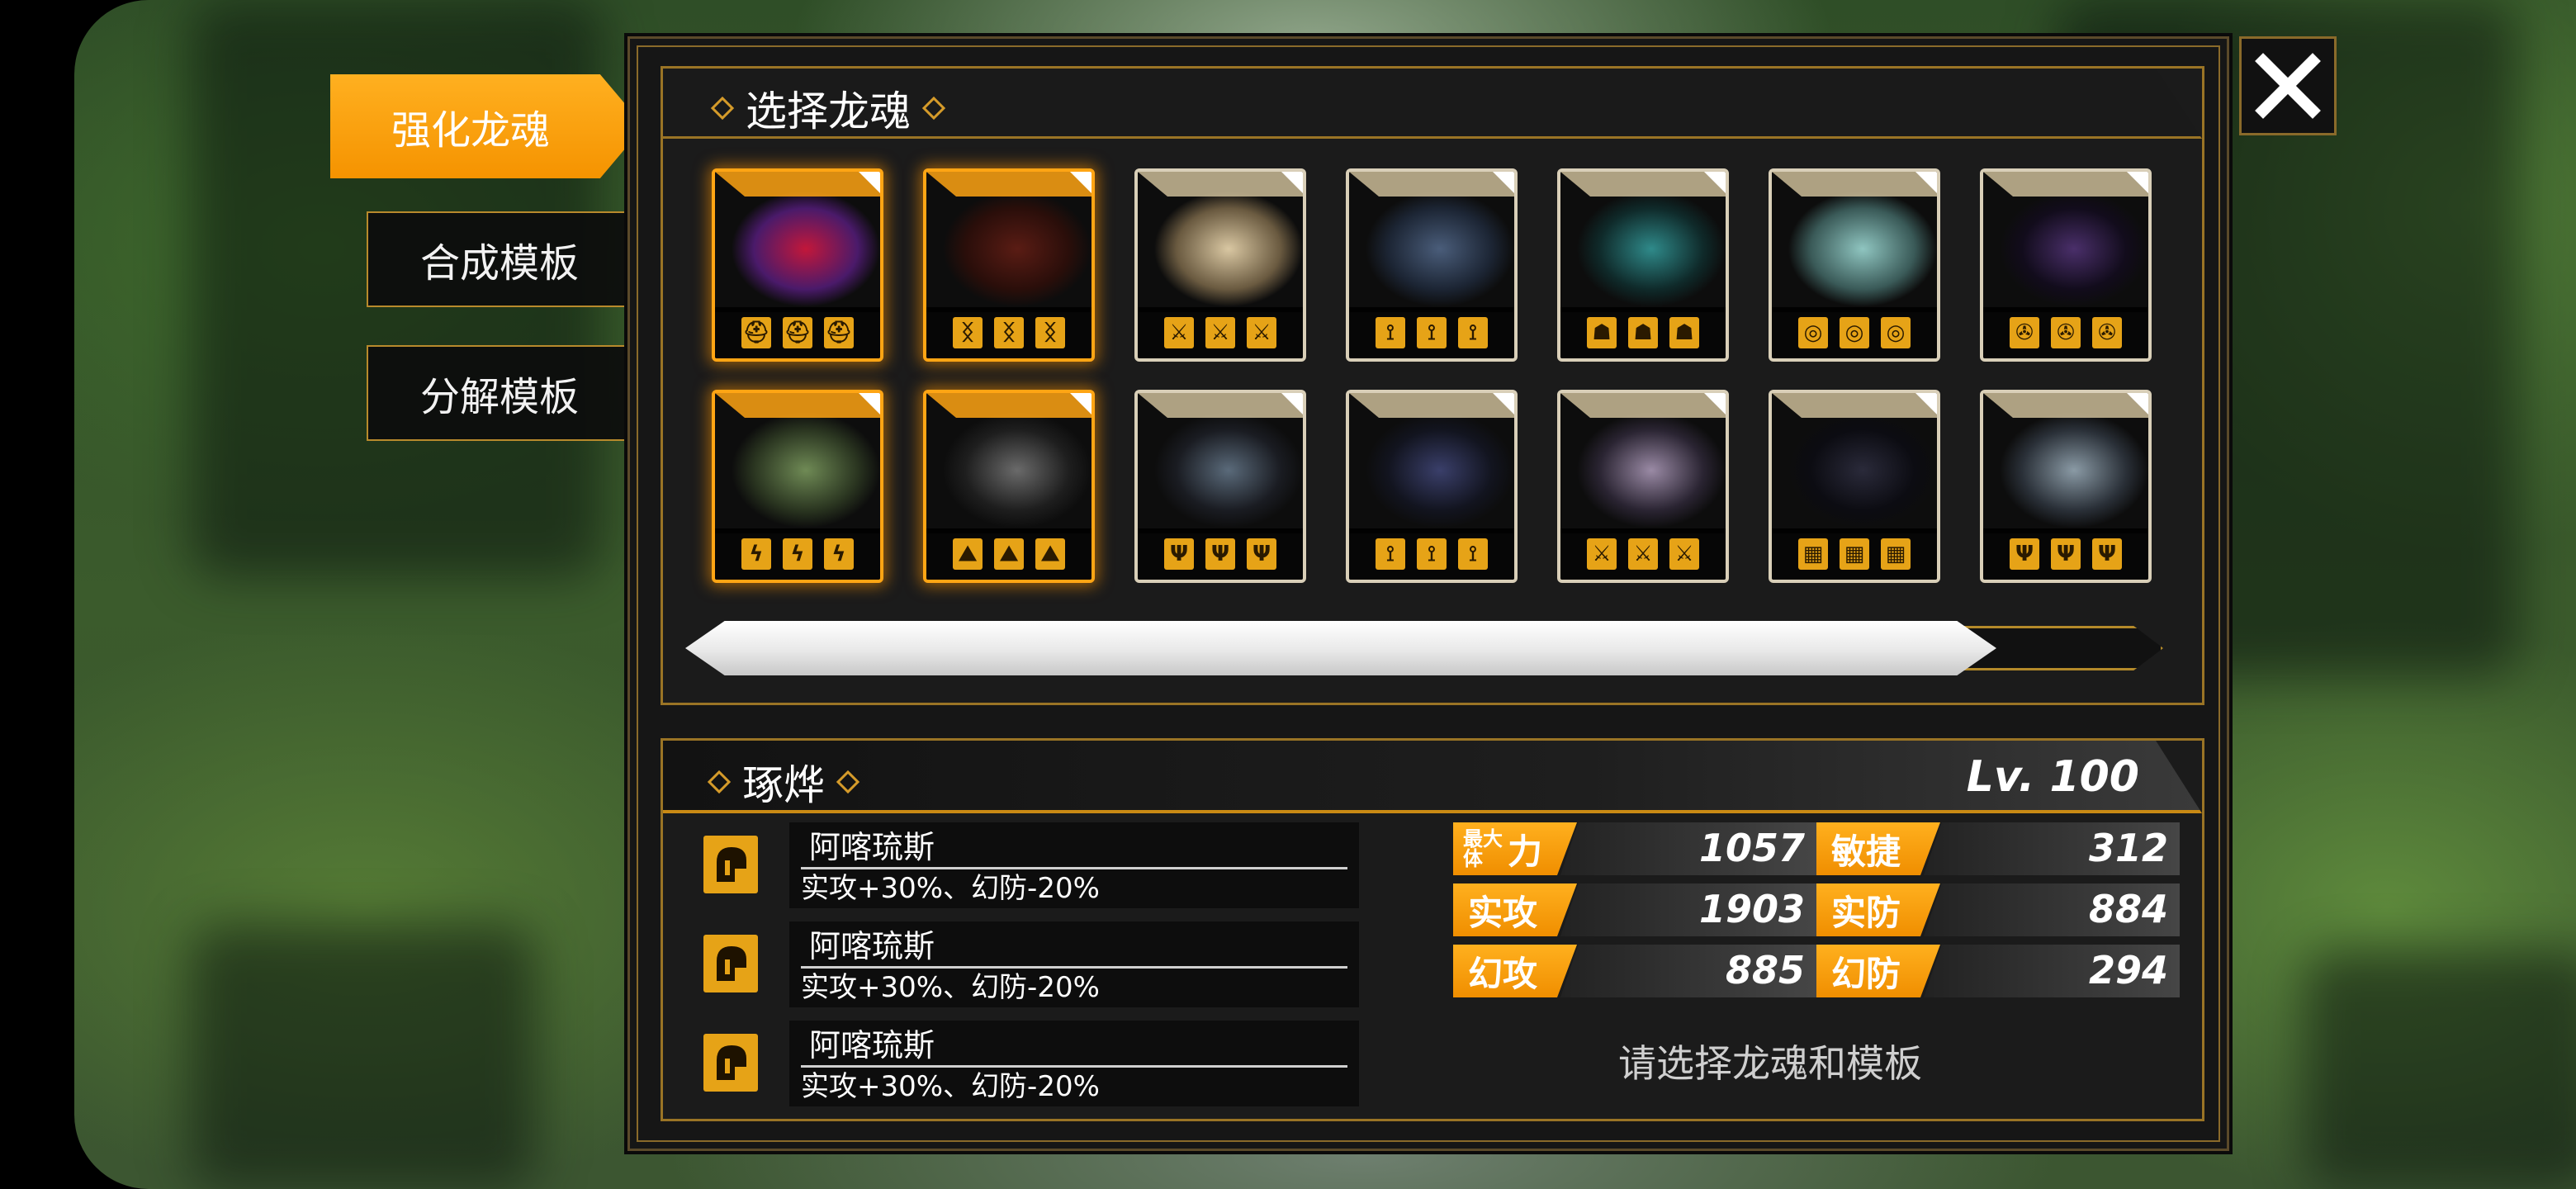 The image size is (2576, 1189). Describe the element at coordinates (1009, 486) in the screenshot. I see `soul-card: ⛰ ⛰ ⛰` at that location.